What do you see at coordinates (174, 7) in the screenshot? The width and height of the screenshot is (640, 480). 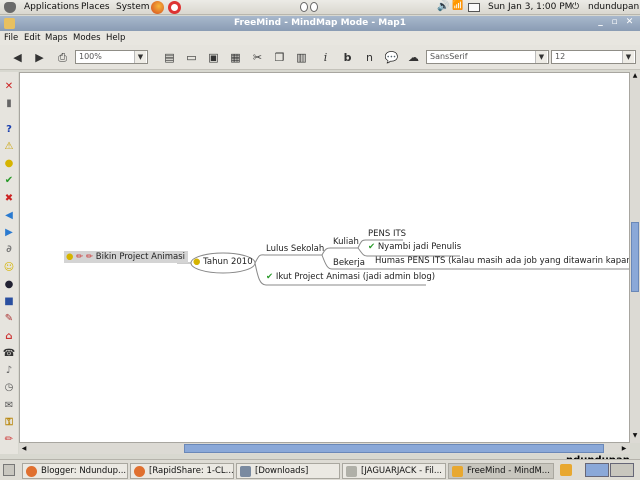 I see `help-lifebuoy-icon` at bounding box center [174, 7].